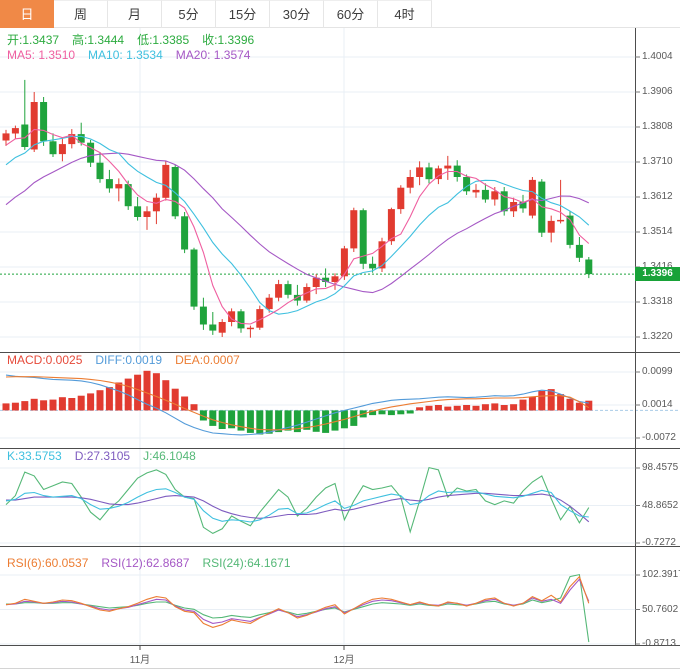 The height and width of the screenshot is (670, 680). Describe the element at coordinates (657, 371) in the screenshot. I see `y-tick-label: 0.0099` at that location.